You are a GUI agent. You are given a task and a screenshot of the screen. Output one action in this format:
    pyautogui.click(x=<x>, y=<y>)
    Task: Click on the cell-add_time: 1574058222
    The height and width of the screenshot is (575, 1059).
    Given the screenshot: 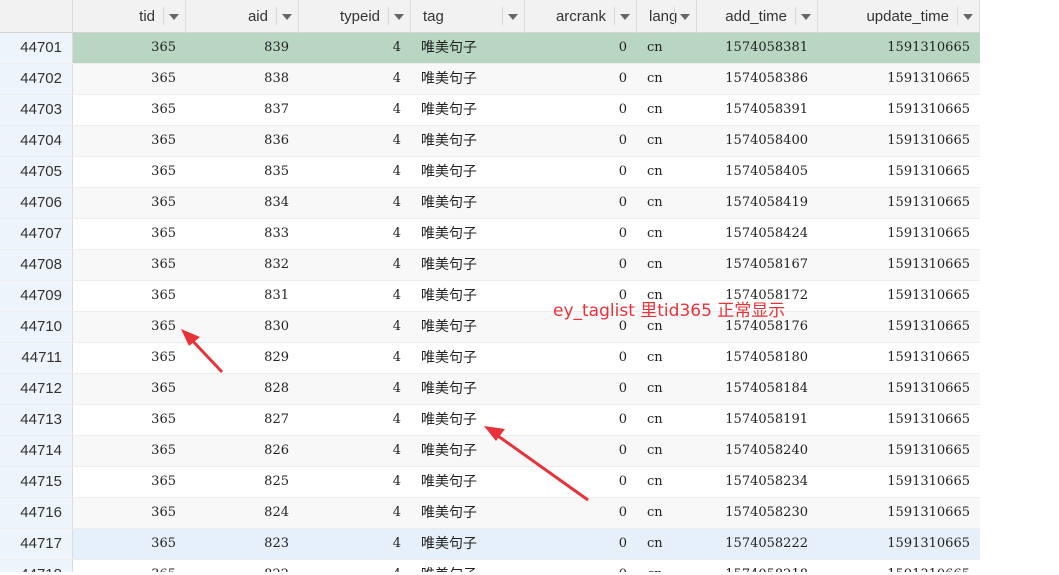 What is the action you would take?
    pyautogui.click(x=757, y=544)
    